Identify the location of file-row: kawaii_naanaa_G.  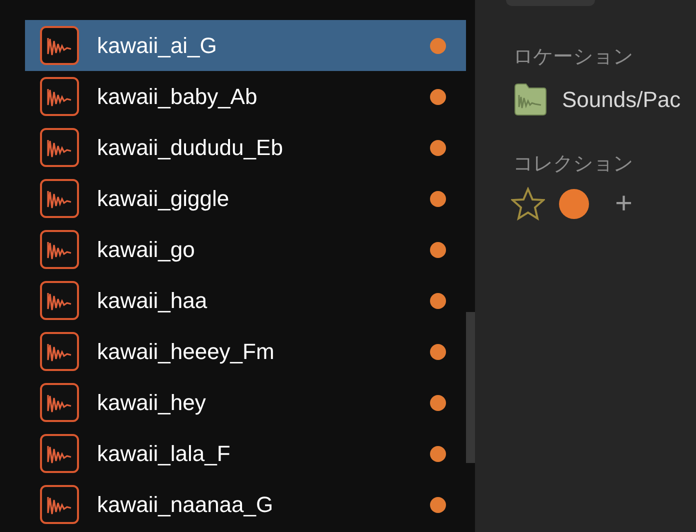
(245, 504).